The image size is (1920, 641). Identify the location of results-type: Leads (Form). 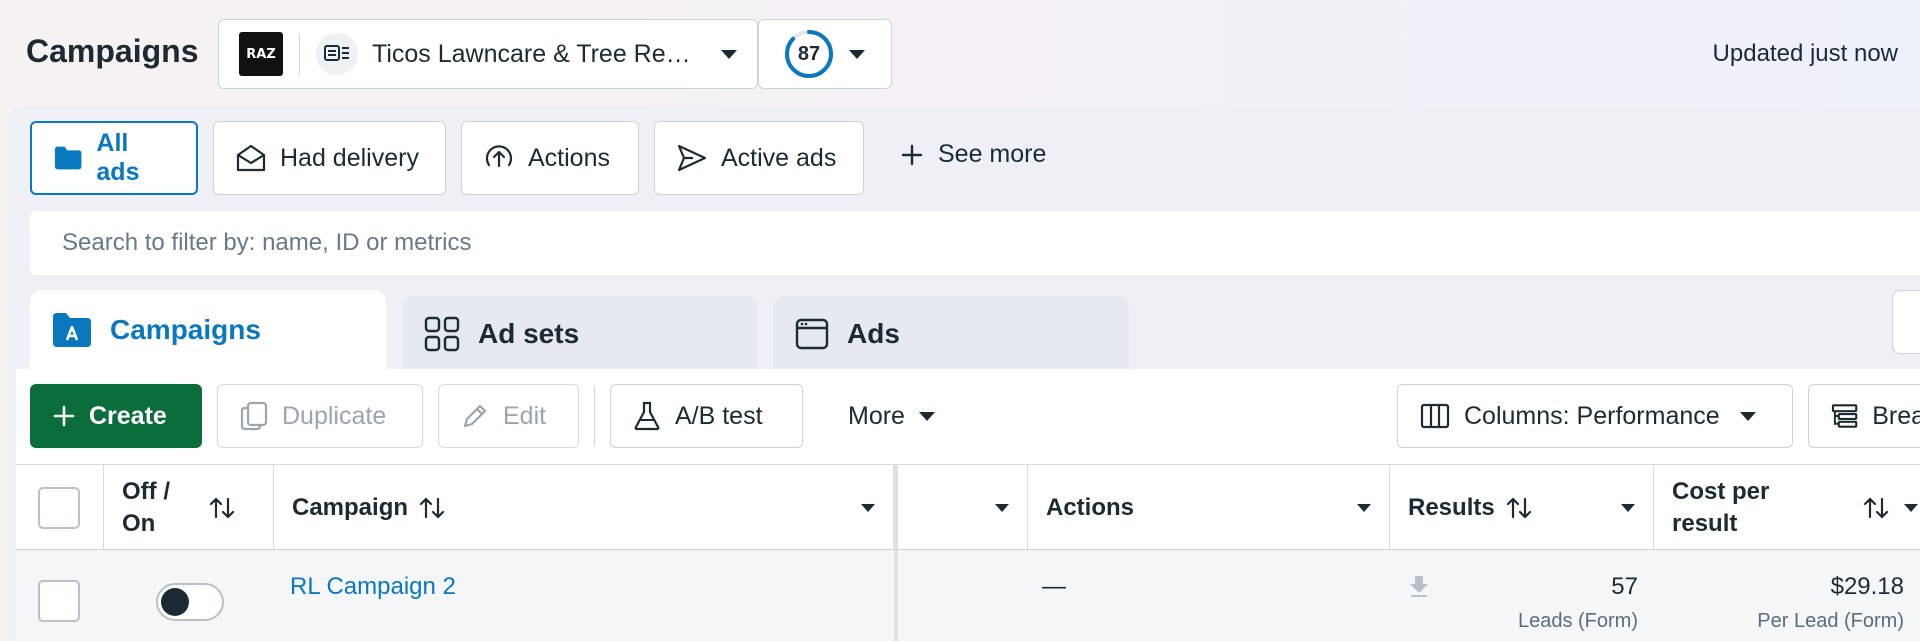
(1577, 621).